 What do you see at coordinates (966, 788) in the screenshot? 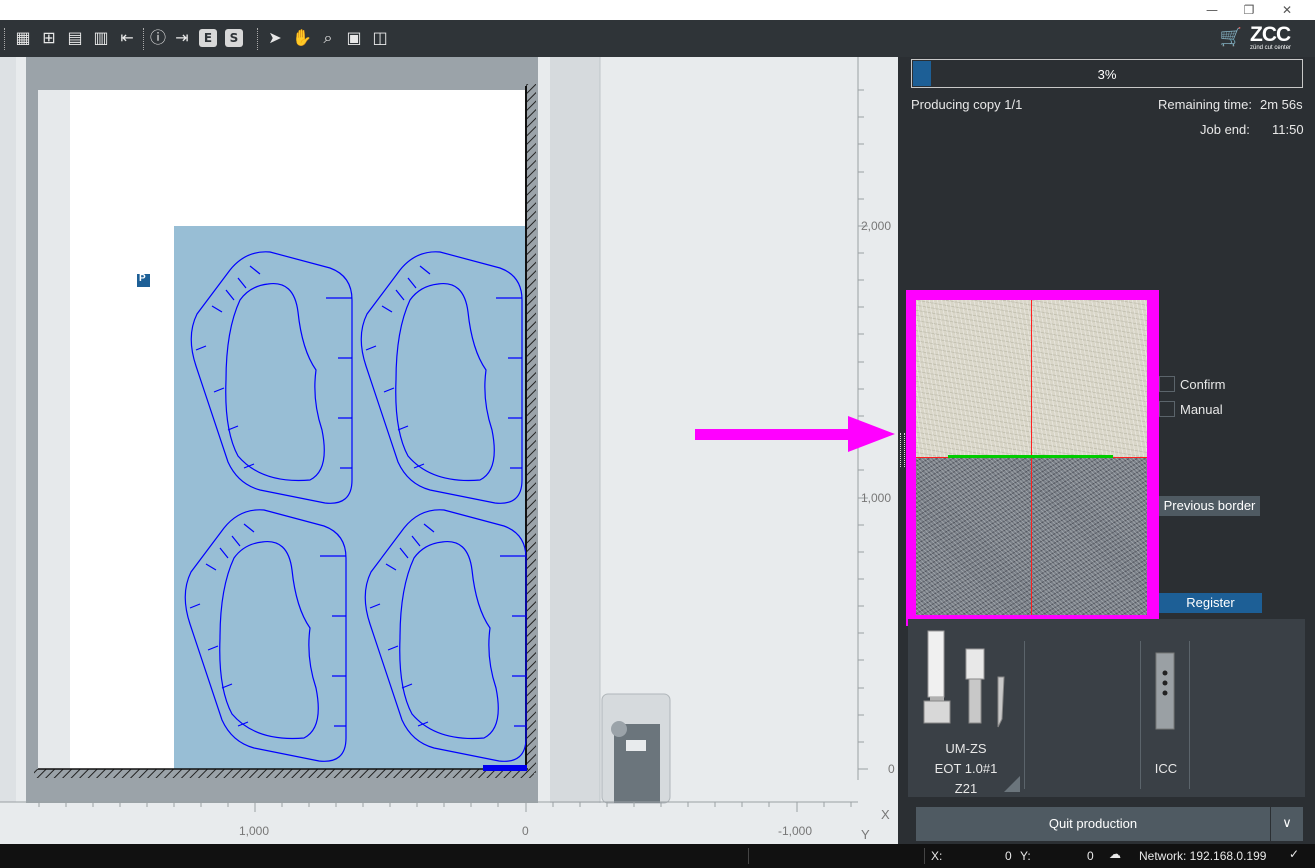
I see `tool-line3: Z21` at bounding box center [966, 788].